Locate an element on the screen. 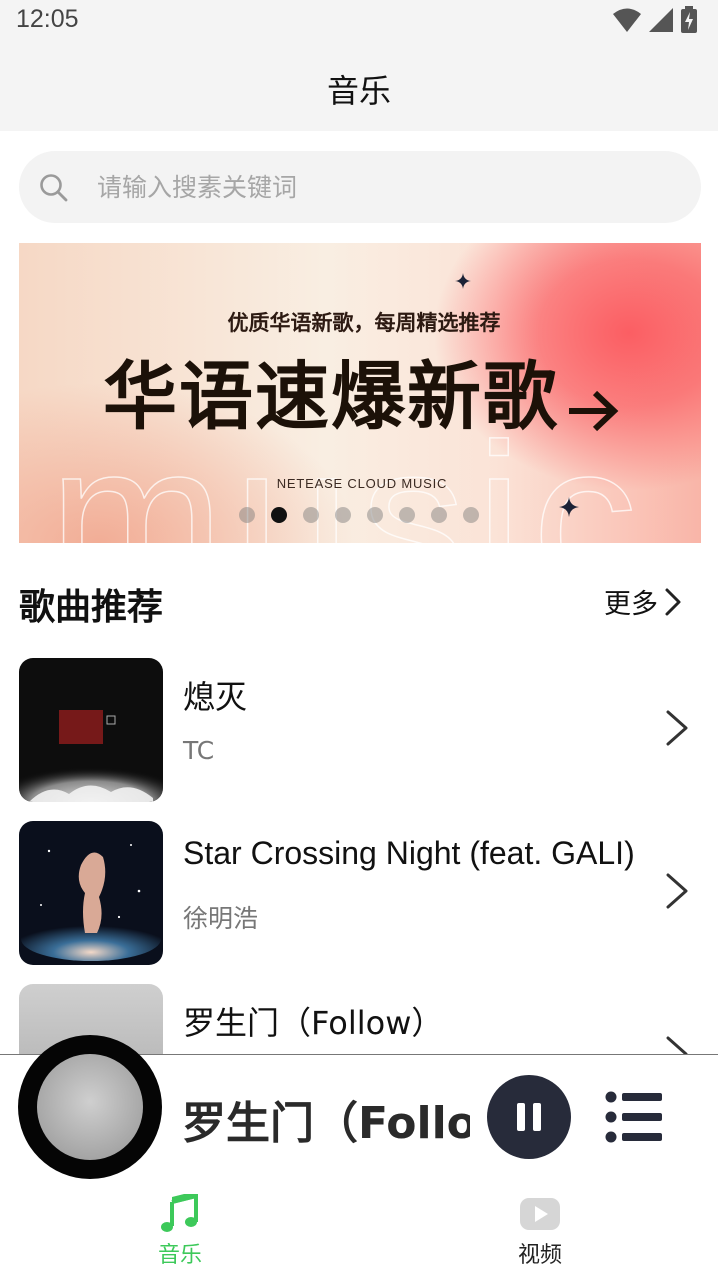  app-bar: 音乐 is located at coordinates (359, 87).